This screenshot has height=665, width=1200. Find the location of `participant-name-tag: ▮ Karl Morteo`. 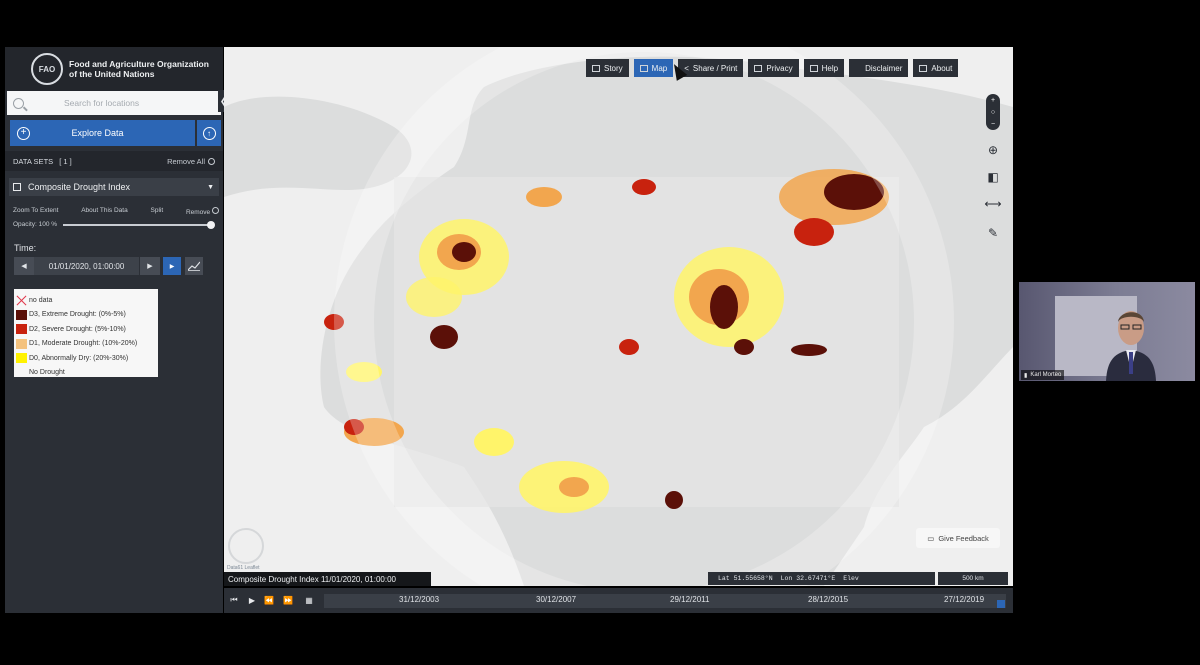

participant-name-tag: ▮ Karl Morteo is located at coordinates (1043, 375).